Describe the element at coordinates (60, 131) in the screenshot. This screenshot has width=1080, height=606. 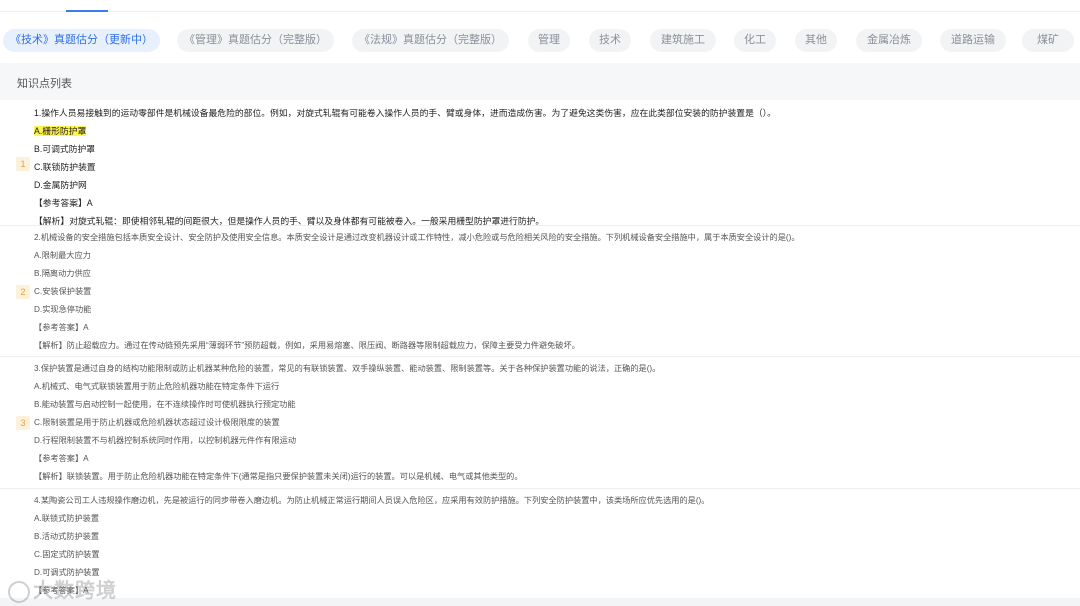
I see `highlighted-answer: A.栅形防护罩` at that location.